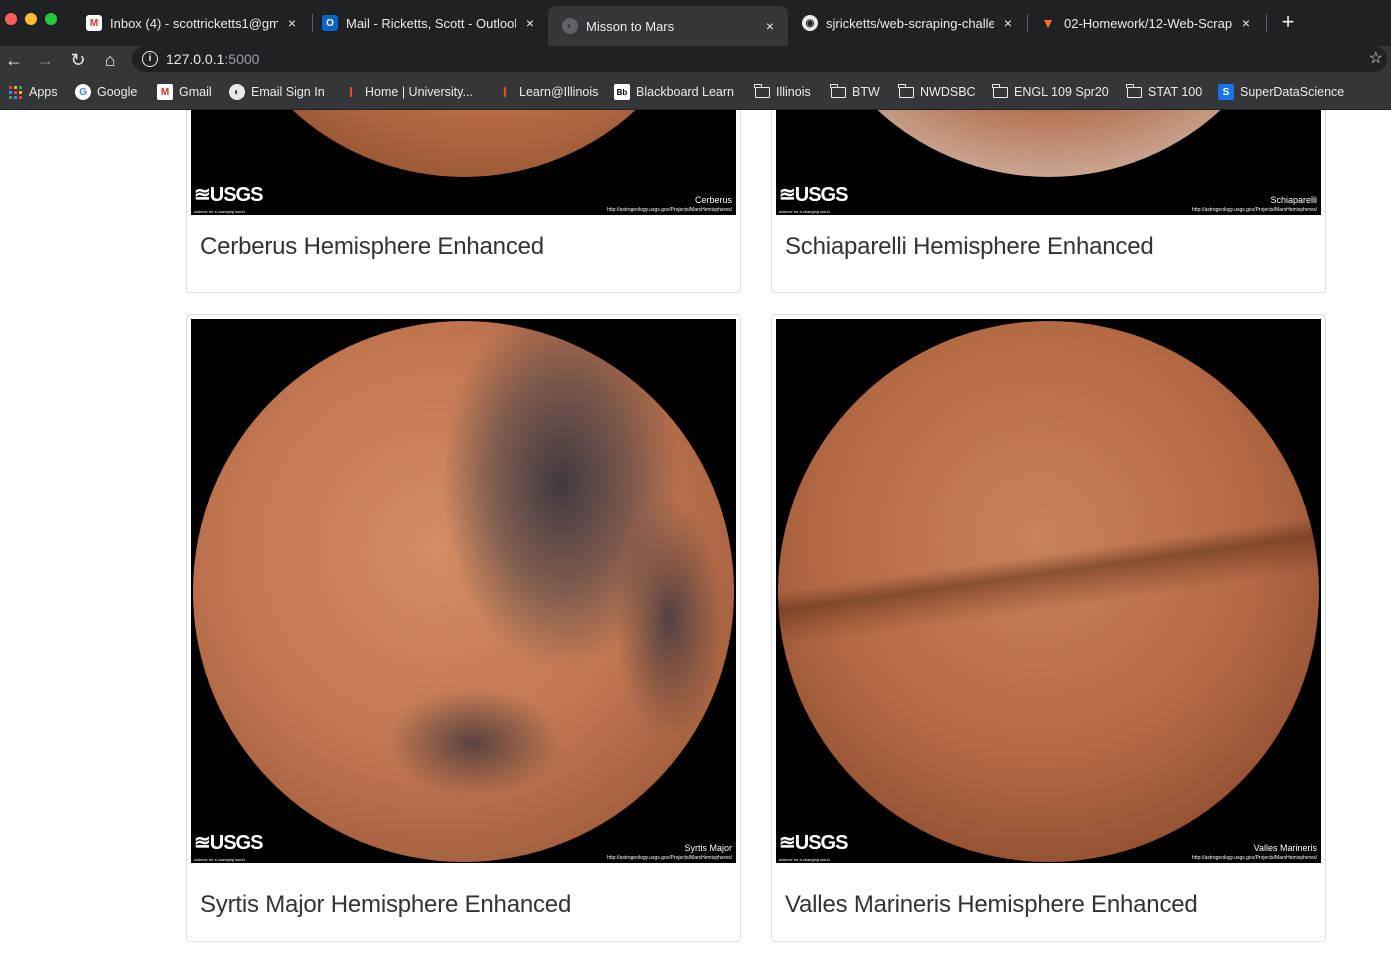 This screenshot has width=1391, height=959. I want to click on bookmark-label: NWDSBC, so click(948, 92).